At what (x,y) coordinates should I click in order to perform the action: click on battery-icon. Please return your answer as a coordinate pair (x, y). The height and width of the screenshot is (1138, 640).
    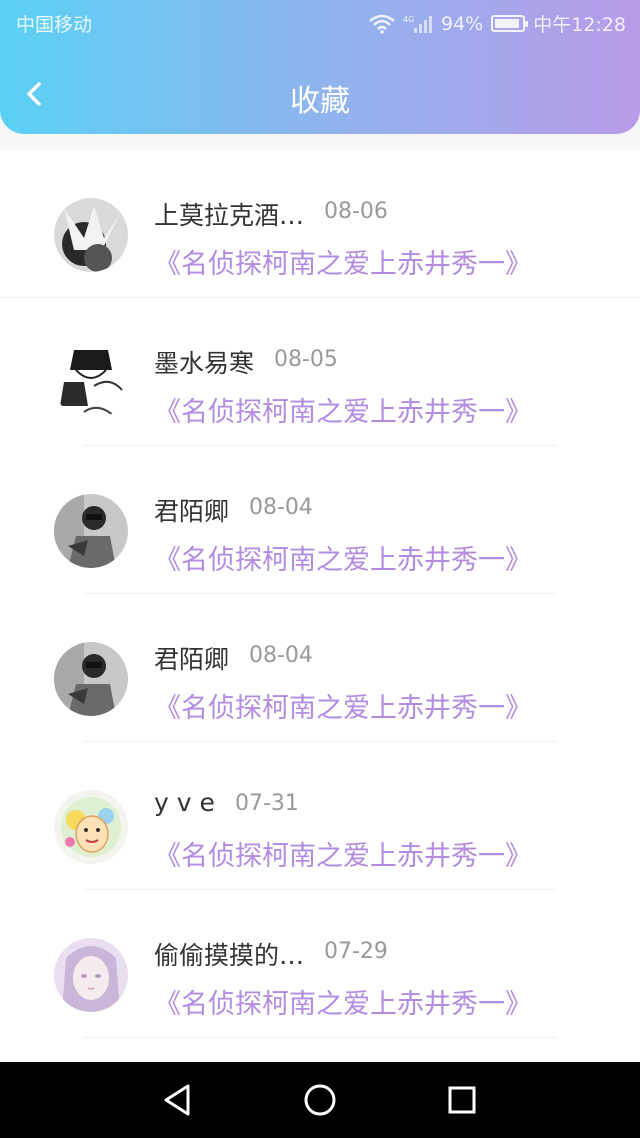
    Looking at the image, I should click on (510, 23).